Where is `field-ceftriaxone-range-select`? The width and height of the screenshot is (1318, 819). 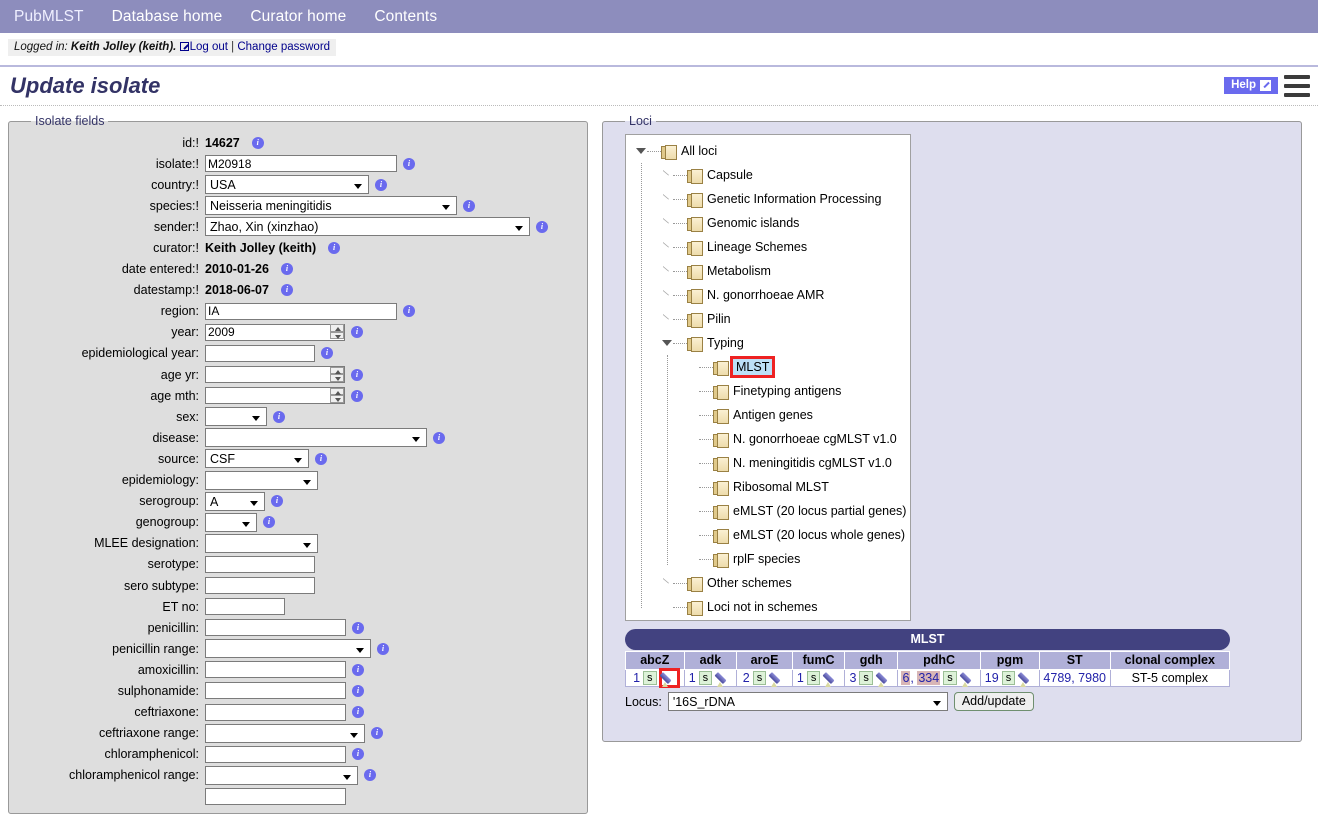 field-ceftriaxone-range-select is located at coordinates (285, 733).